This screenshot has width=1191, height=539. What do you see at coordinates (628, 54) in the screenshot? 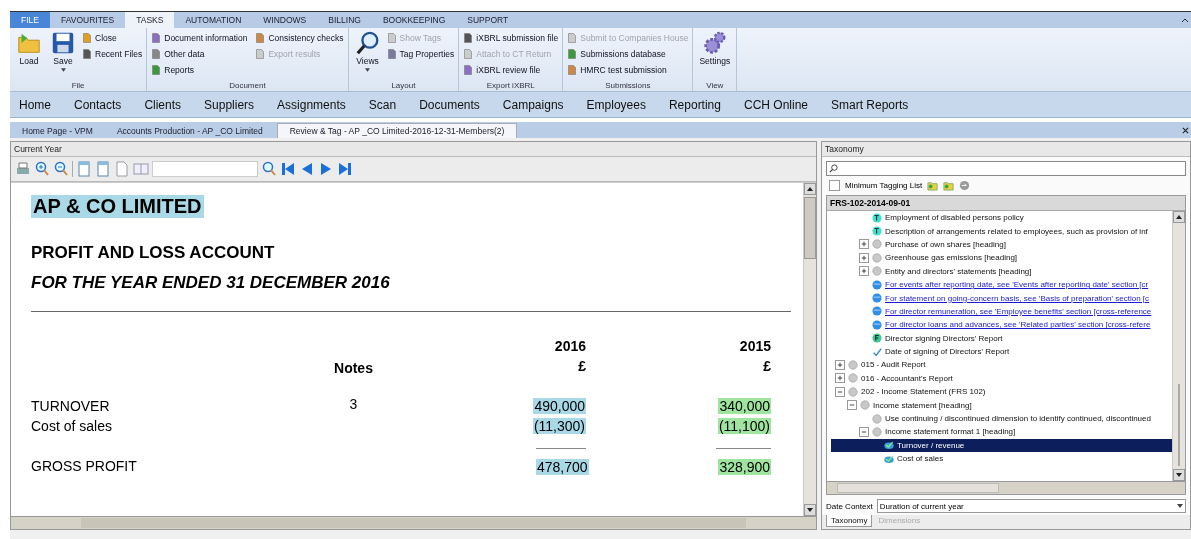
I see `ribbon-button: Submissions database` at bounding box center [628, 54].